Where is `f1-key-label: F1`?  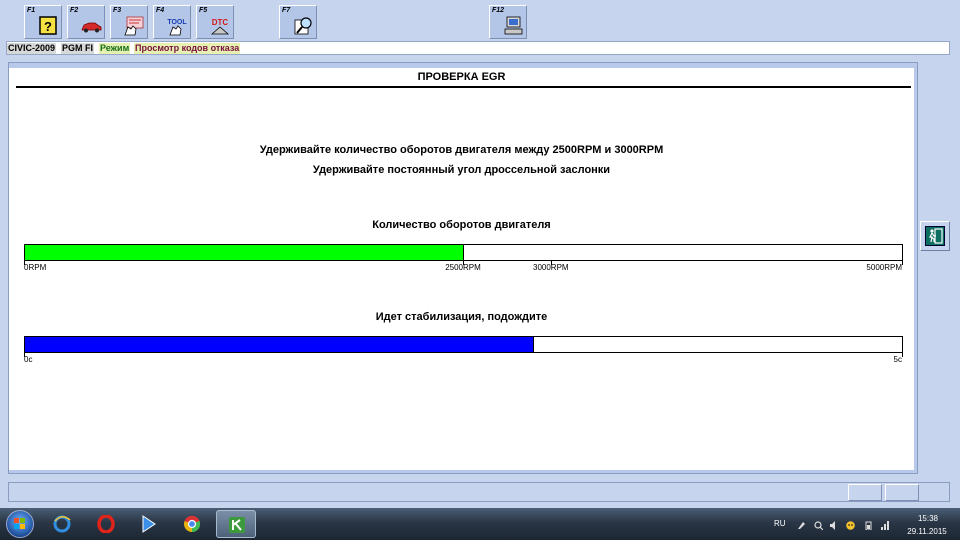 f1-key-label: F1 is located at coordinates (31, 10).